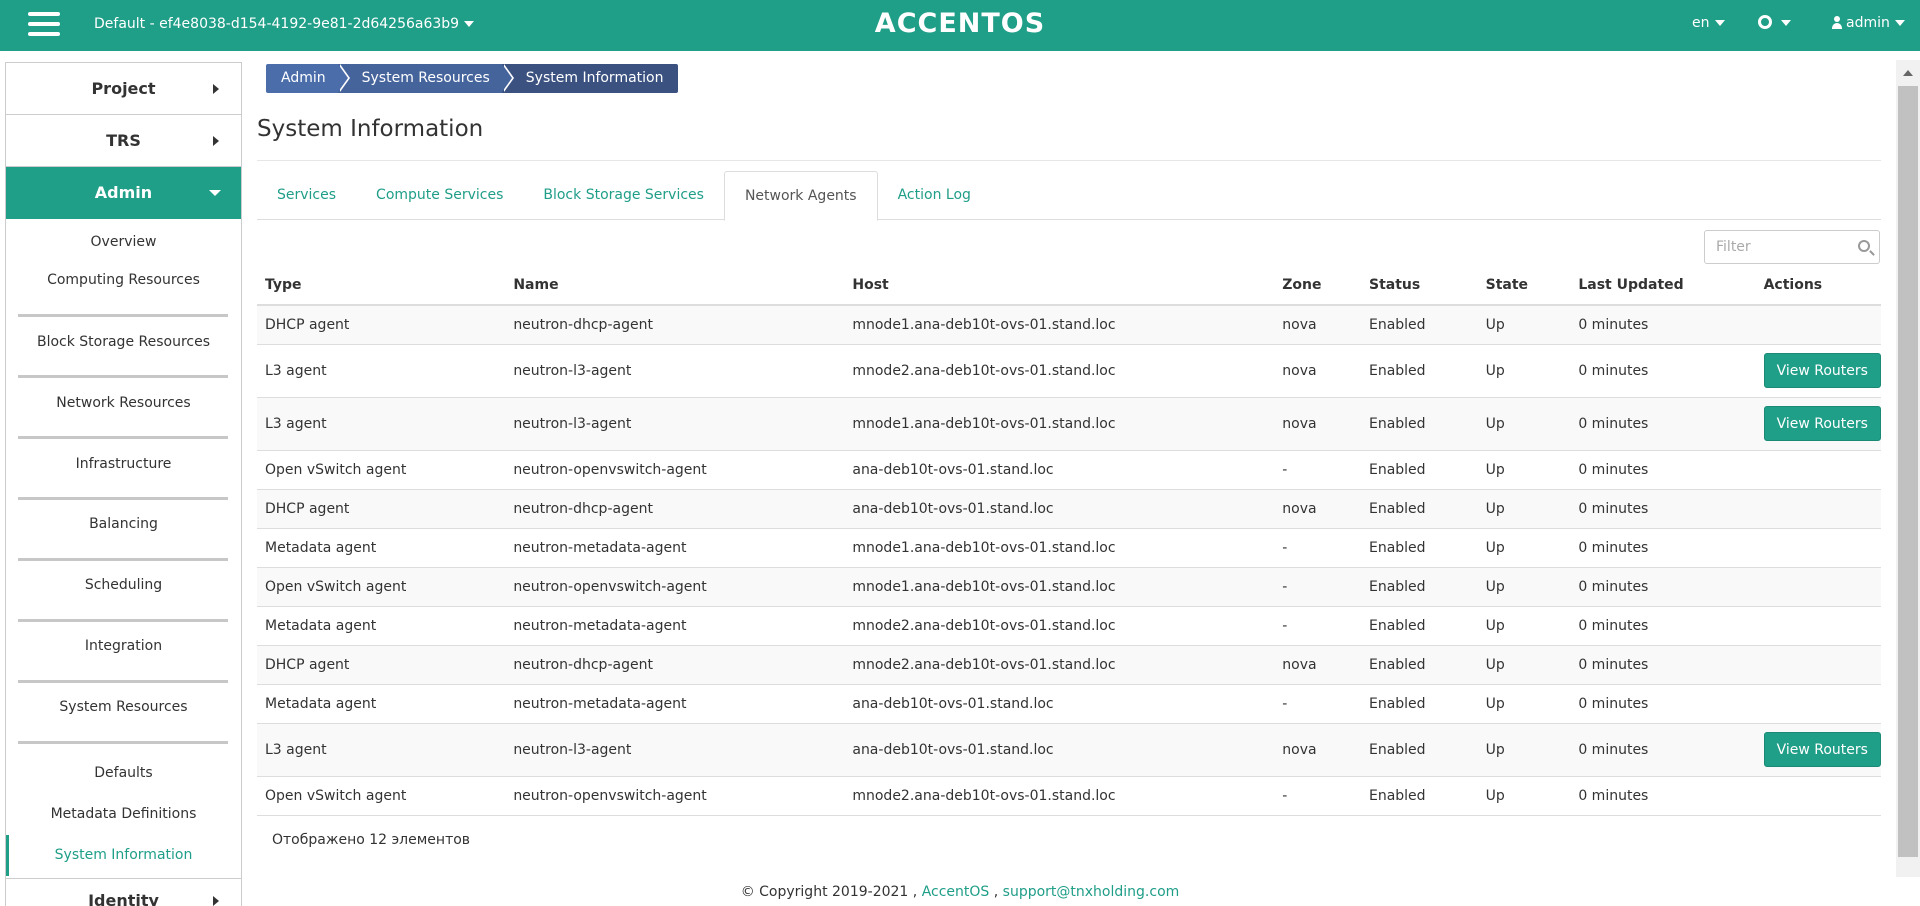  Describe the element at coordinates (123, 356) in the screenshot. I see `sidebar-item-block-storage-resources: Block Storage Resources` at that location.